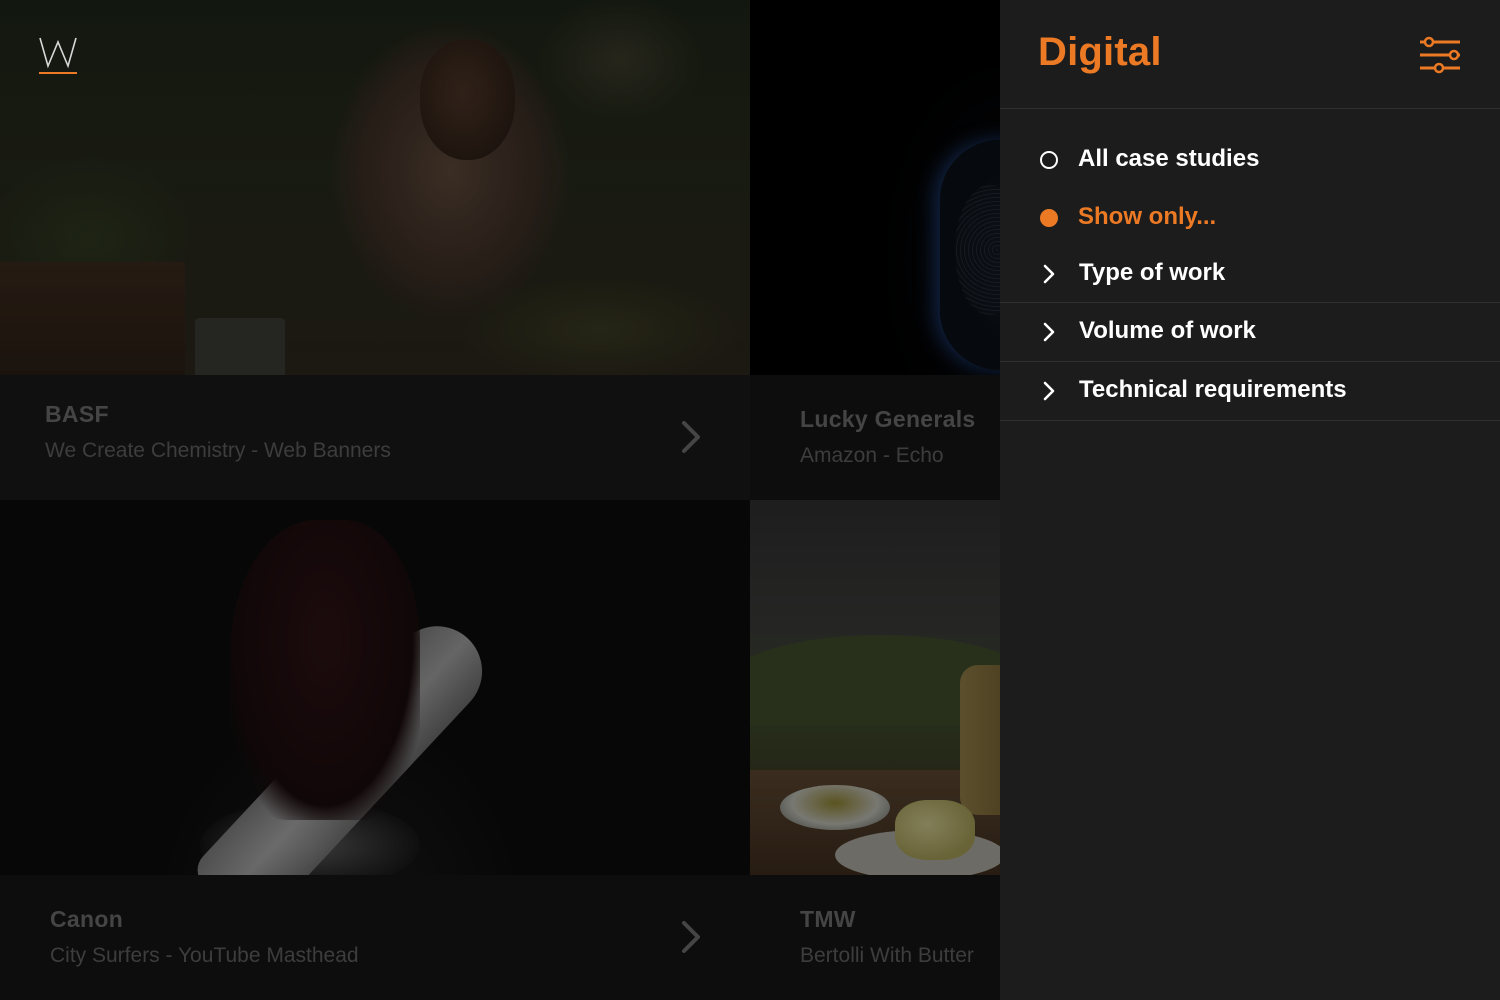 The image size is (1500, 1000). I want to click on case-study-caption: Canon City Surfers - YouTube Masthead, so click(375, 937).